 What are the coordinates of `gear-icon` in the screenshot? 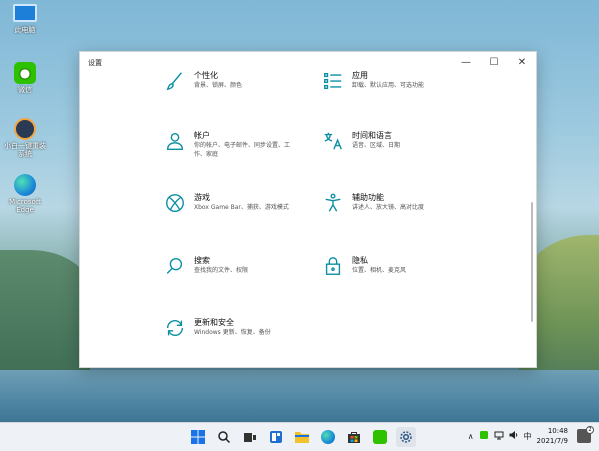 It's located at (406, 437).